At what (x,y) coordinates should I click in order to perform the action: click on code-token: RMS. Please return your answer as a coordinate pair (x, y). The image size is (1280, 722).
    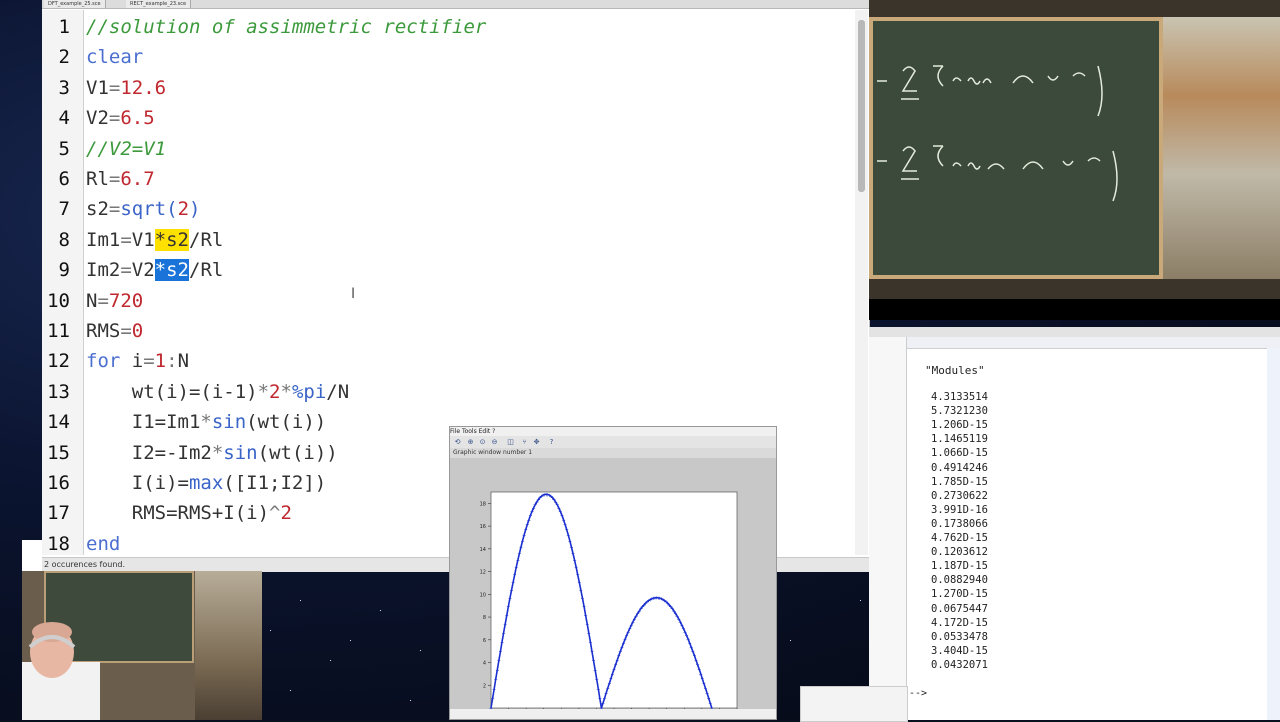
    Looking at the image, I should click on (103, 331).